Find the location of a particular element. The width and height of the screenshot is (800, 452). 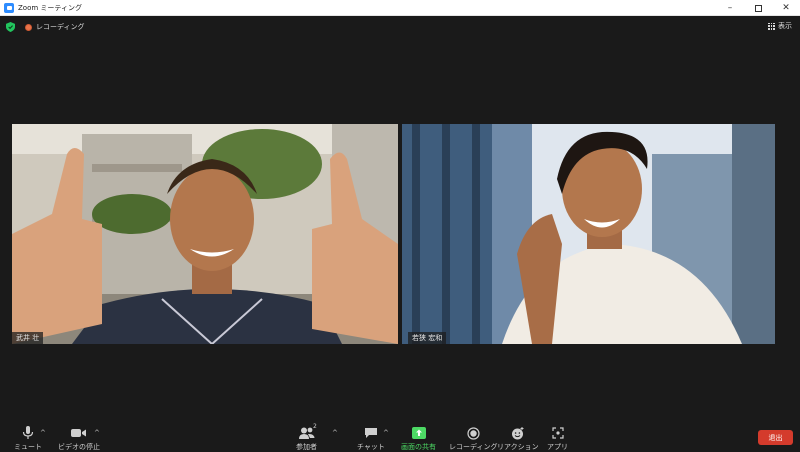

apps-icon is located at coordinates (558, 433).